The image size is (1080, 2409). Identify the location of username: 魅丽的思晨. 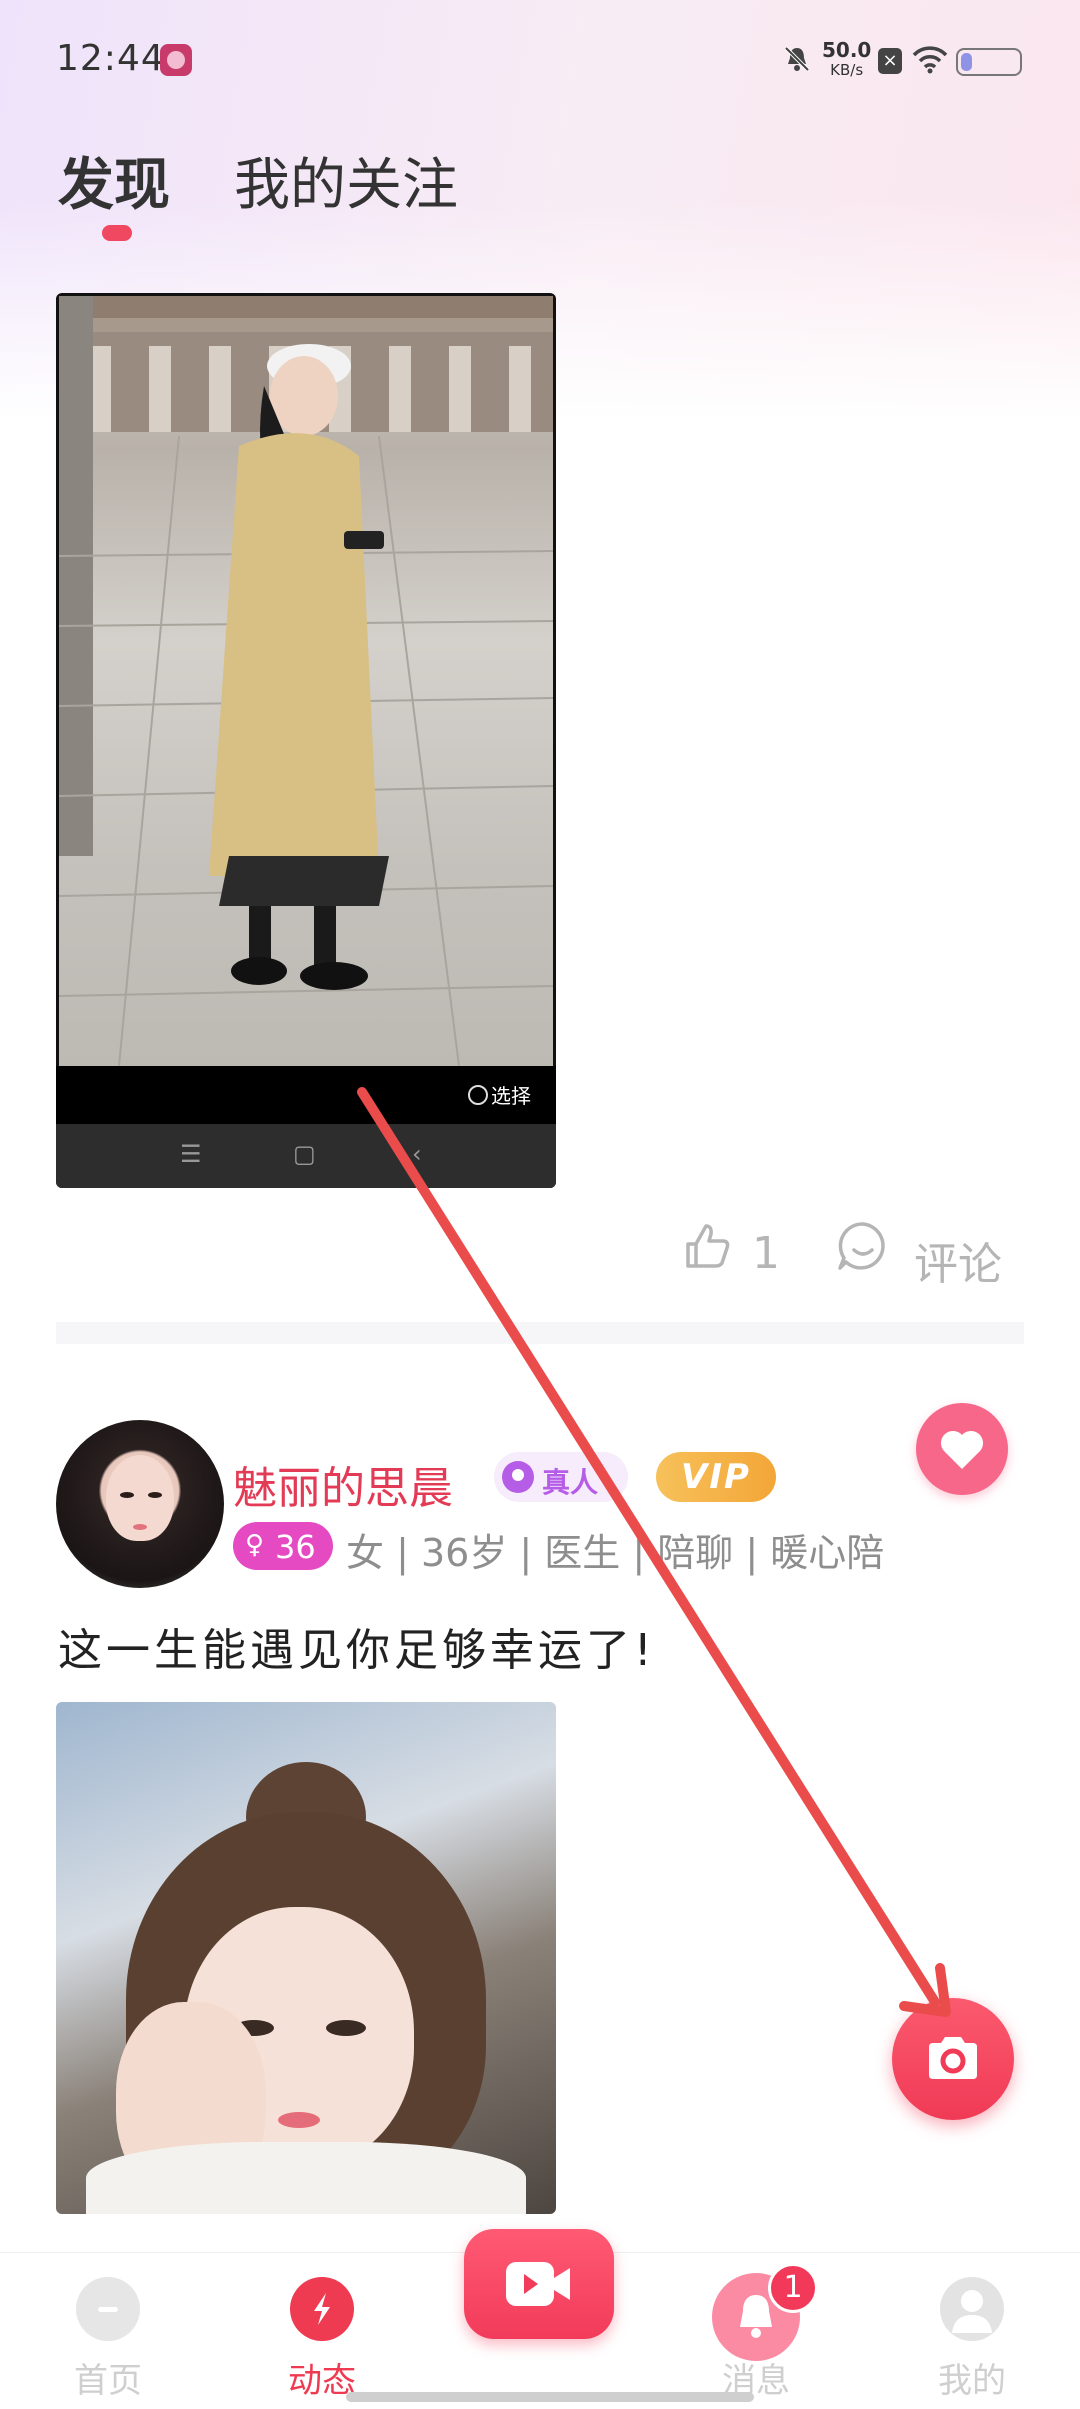
(343, 1484).